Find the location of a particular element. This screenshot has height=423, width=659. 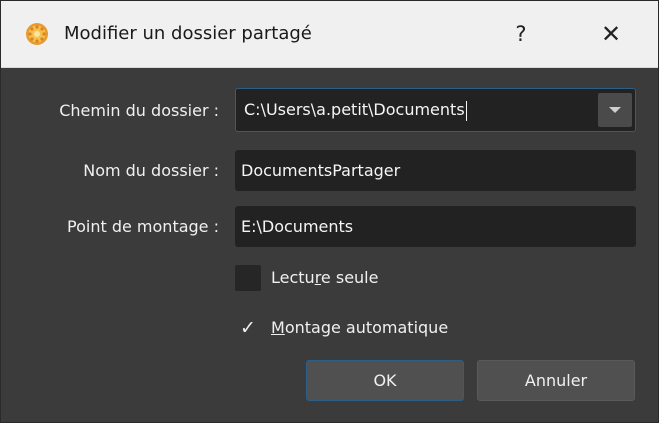

read-only-checkbox is located at coordinates (248, 278).